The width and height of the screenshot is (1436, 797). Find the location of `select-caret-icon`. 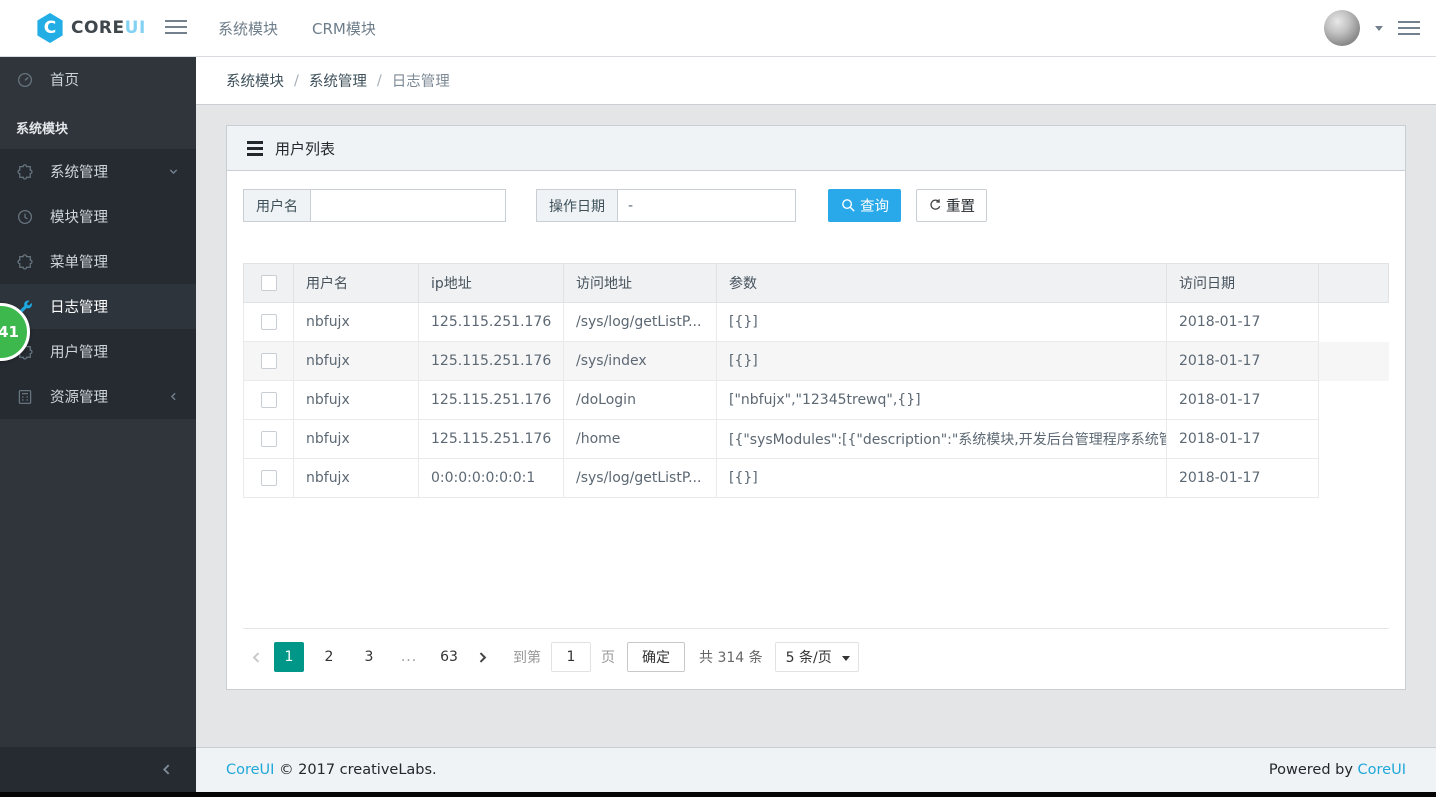

select-caret-icon is located at coordinates (845, 658).